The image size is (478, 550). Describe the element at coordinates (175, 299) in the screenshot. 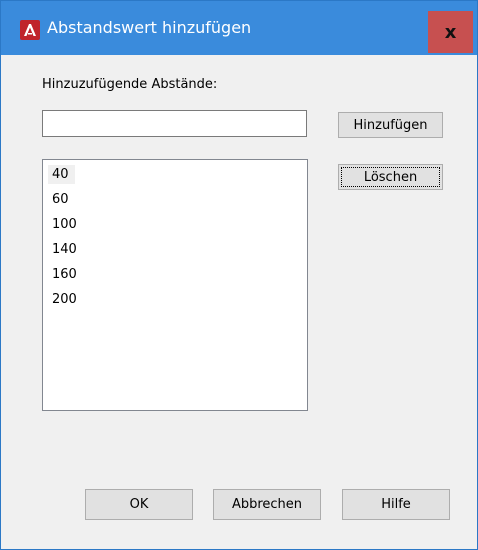

I see `list-item: 200` at that location.